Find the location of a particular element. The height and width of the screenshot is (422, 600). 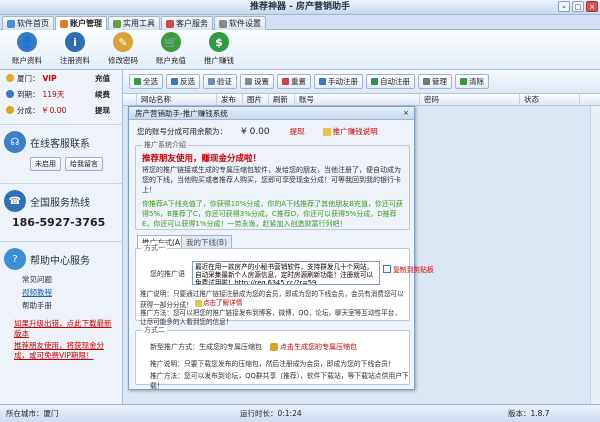

col-refresh: 刷新 is located at coordinates (282, 99).